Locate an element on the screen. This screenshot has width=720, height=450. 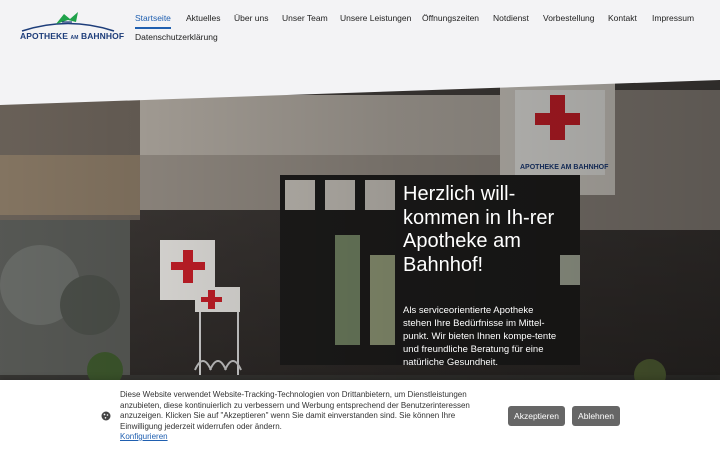
decline-button: Ablehnen is located at coordinates (596, 416).